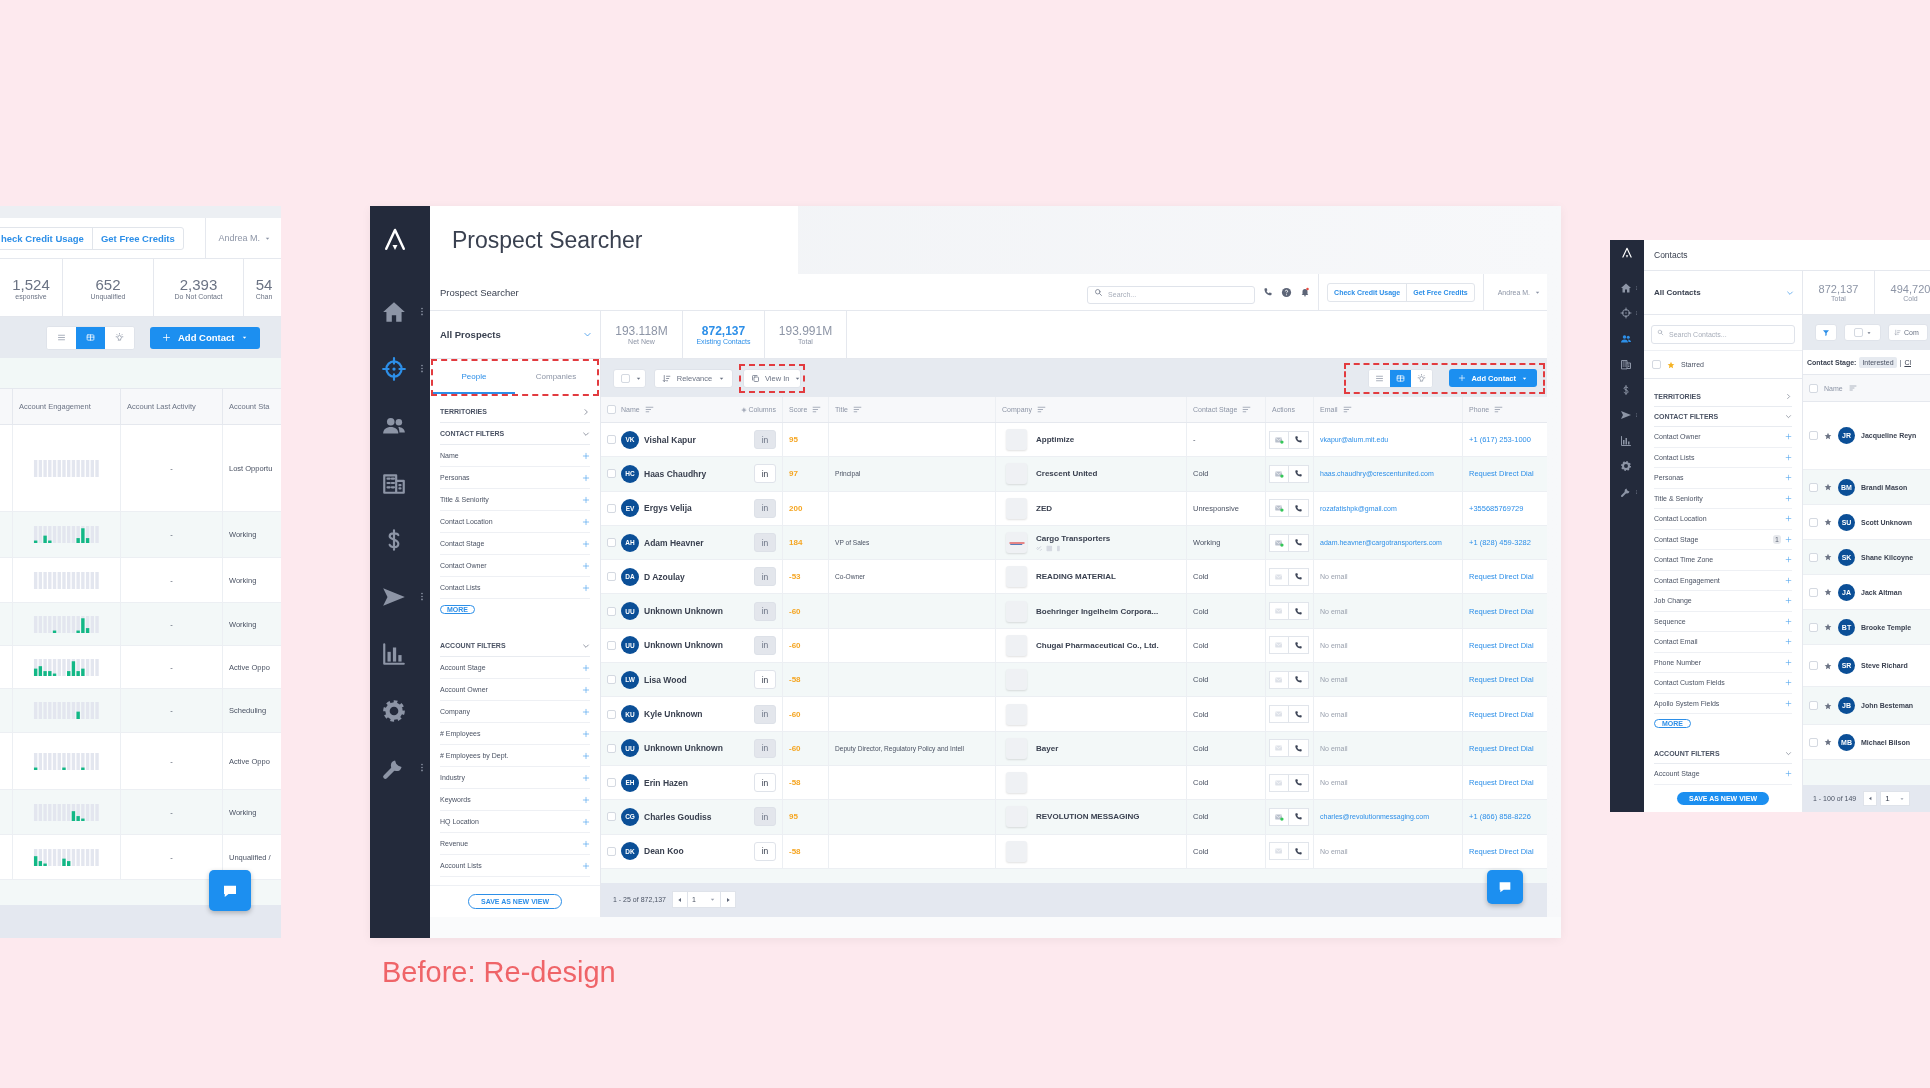 Image resolution: width=1930 pixels, height=1088 pixels. Describe the element at coordinates (793, 474) in the screenshot. I see `score: 97` at that location.